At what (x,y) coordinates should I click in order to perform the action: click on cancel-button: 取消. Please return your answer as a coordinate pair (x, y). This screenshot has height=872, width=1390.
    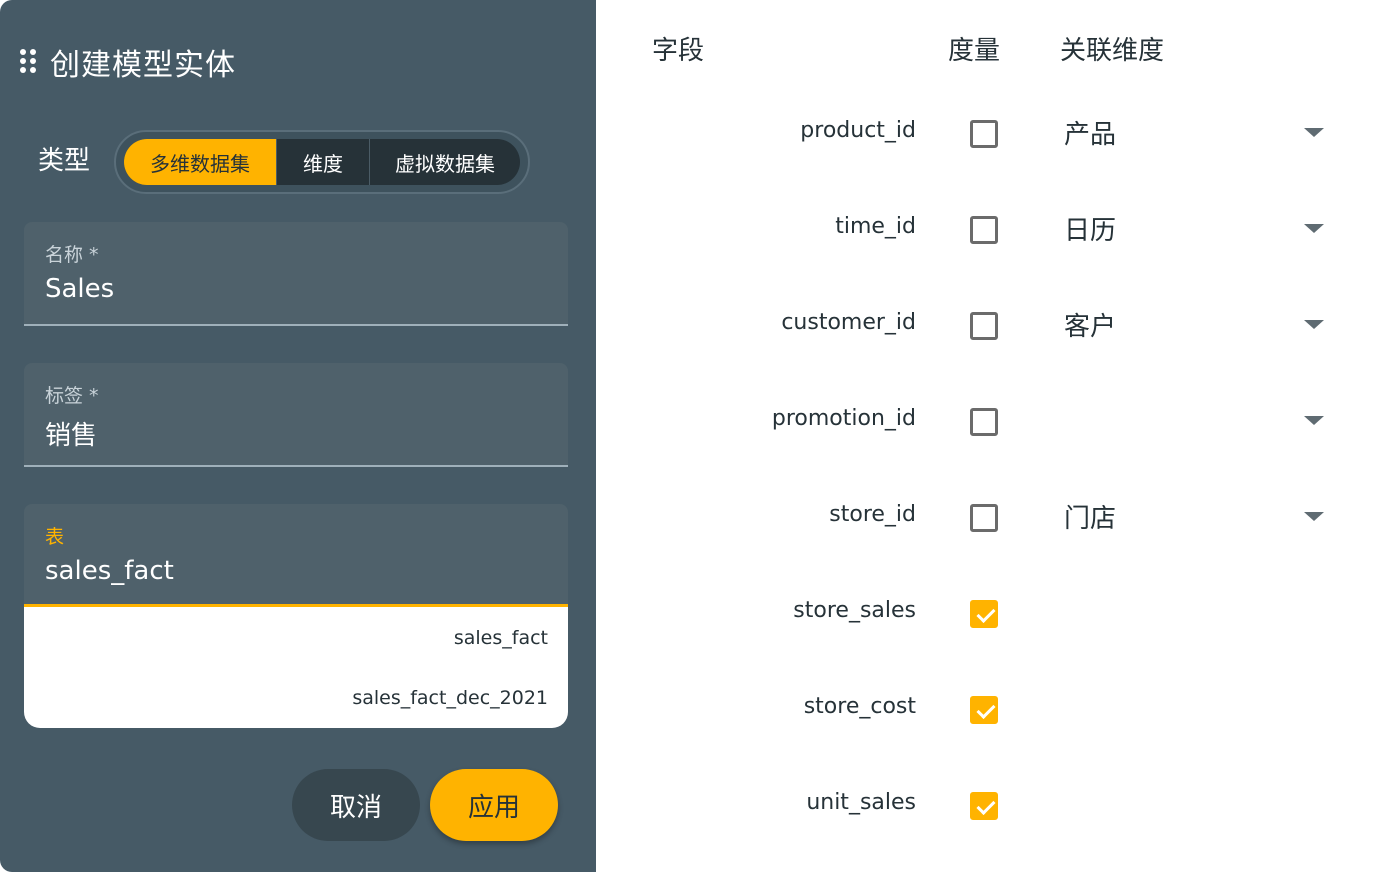
    Looking at the image, I should click on (356, 805).